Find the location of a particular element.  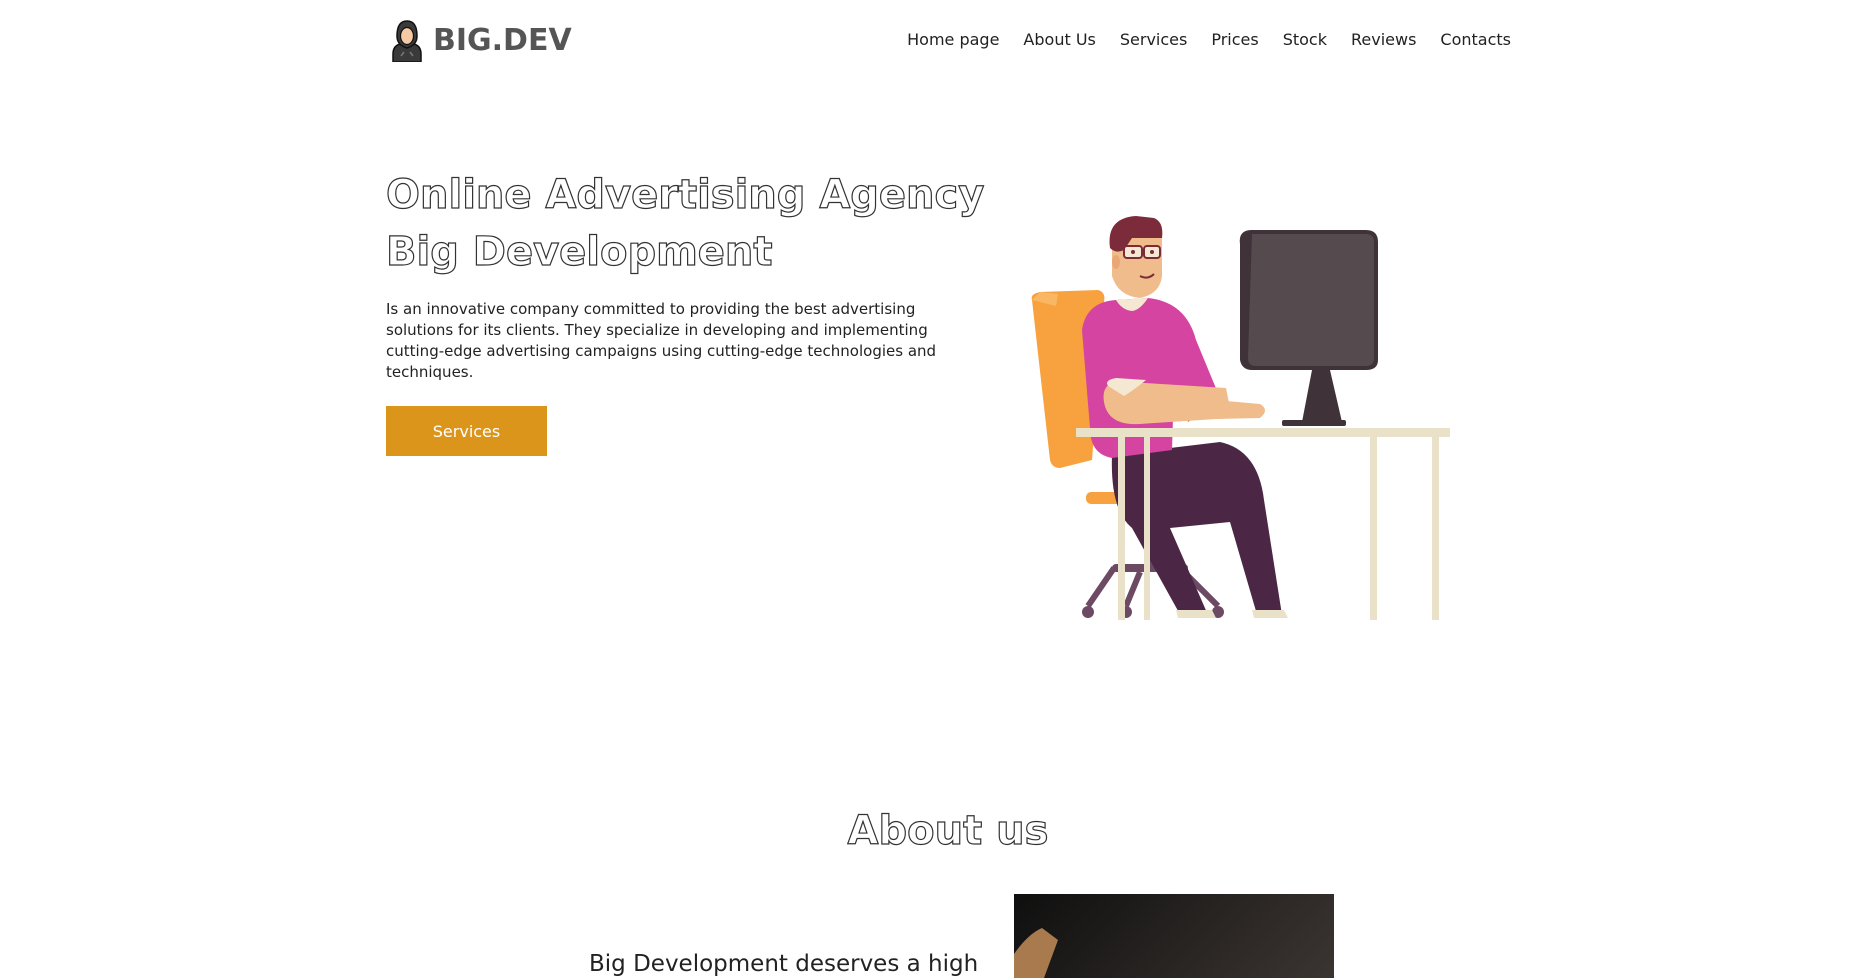

nav-item-reviews: Reviews is located at coordinates (1383, 39).